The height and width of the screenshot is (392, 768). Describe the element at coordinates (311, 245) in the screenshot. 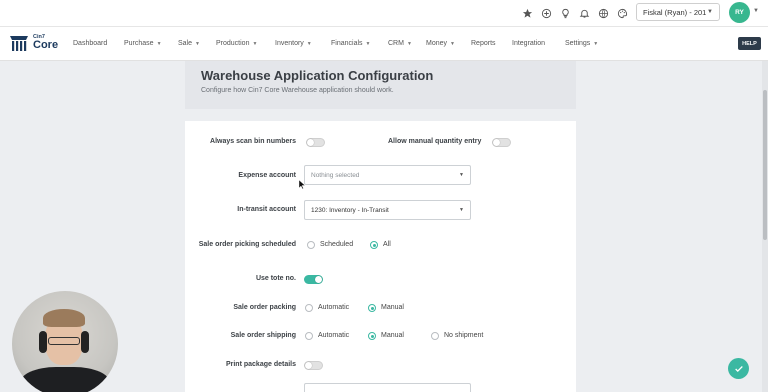

I see `picking-scheduled-radio` at that location.